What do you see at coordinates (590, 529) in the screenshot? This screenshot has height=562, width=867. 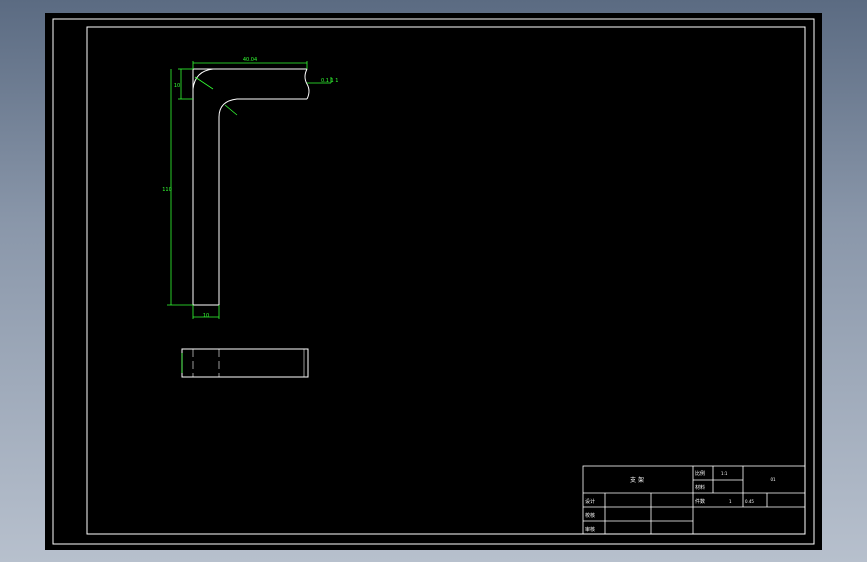 I see `review-label: 审核` at bounding box center [590, 529].